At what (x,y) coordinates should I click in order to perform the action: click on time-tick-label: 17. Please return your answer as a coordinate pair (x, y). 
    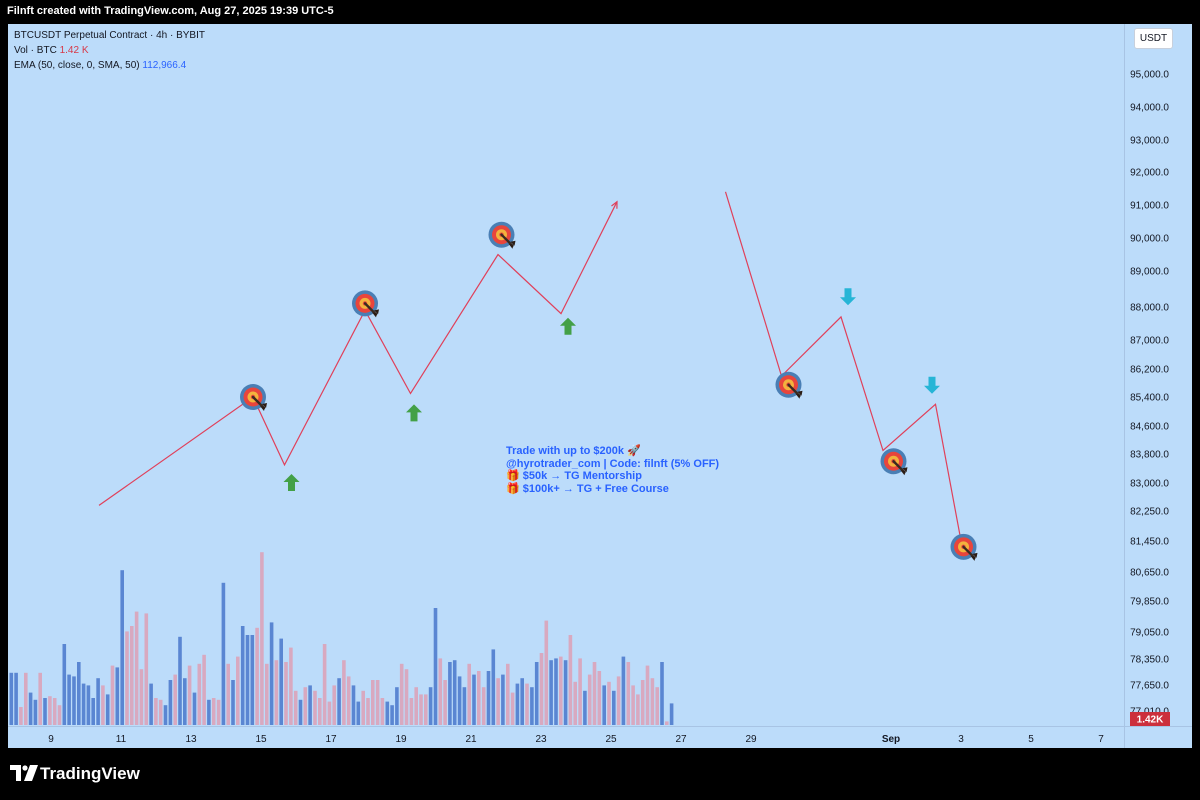
    Looking at the image, I should click on (331, 739).